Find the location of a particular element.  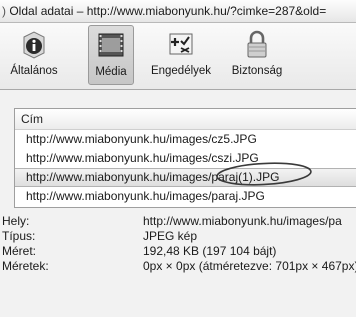

tab-general-label: Általános is located at coordinates (34, 71).